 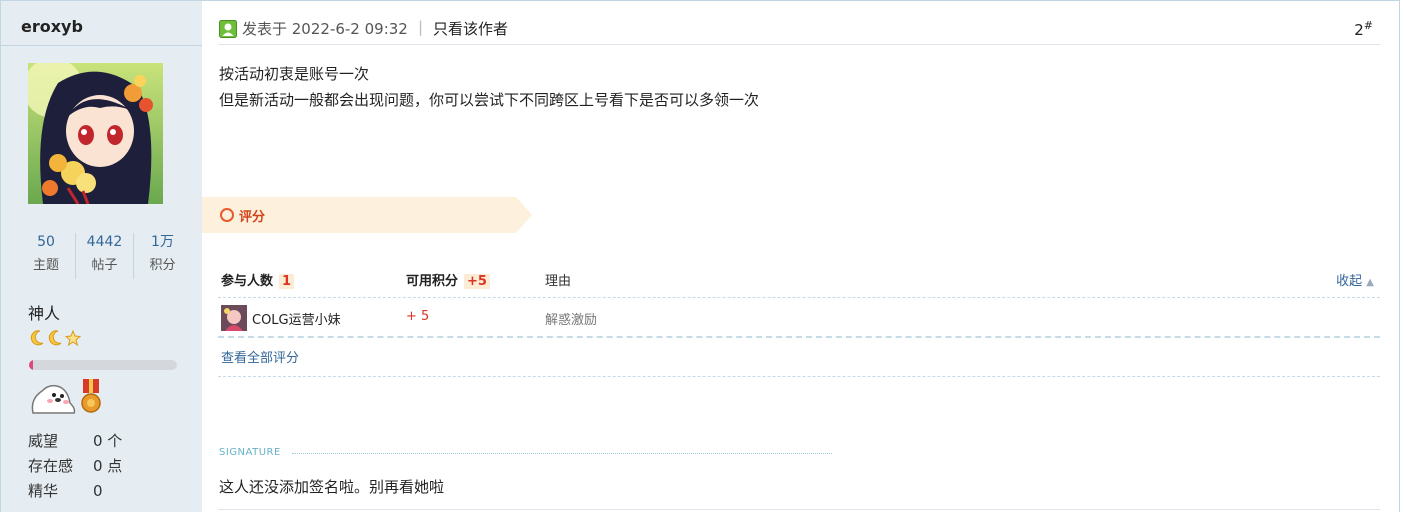 I want to click on participants-count: 1, so click(x=287, y=281).